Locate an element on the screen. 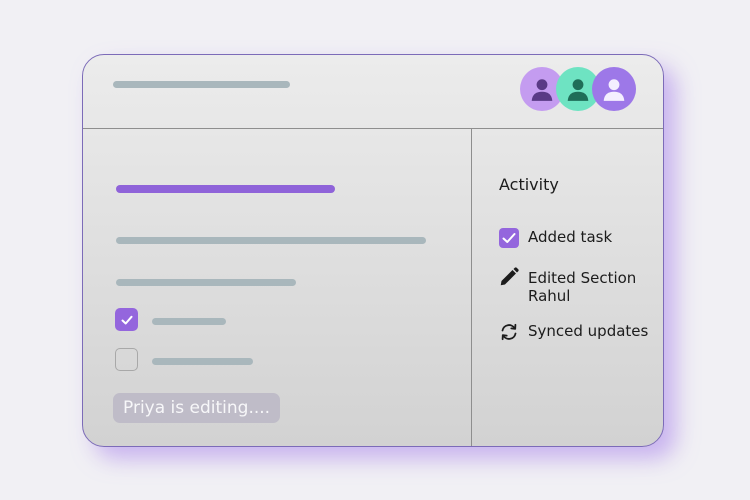  card-header is located at coordinates (373, 92).